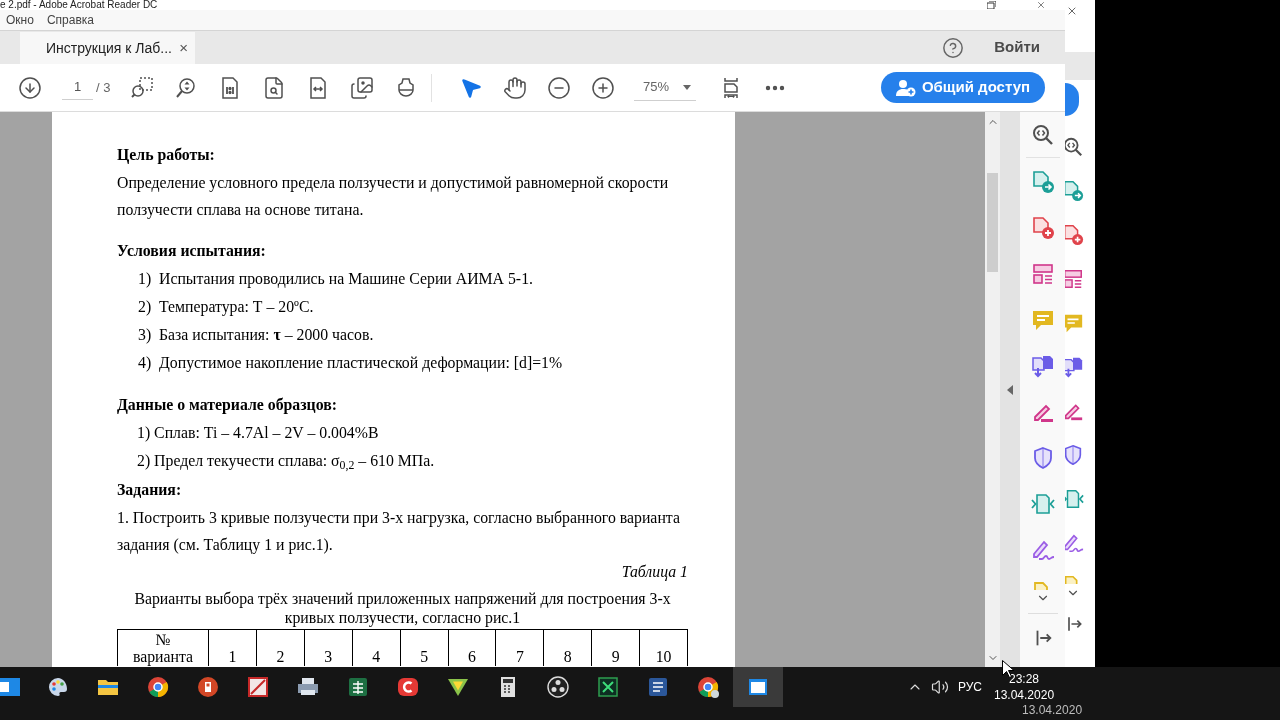  I want to click on list-item-text: Температура: Т – 20ºС., so click(236, 307).